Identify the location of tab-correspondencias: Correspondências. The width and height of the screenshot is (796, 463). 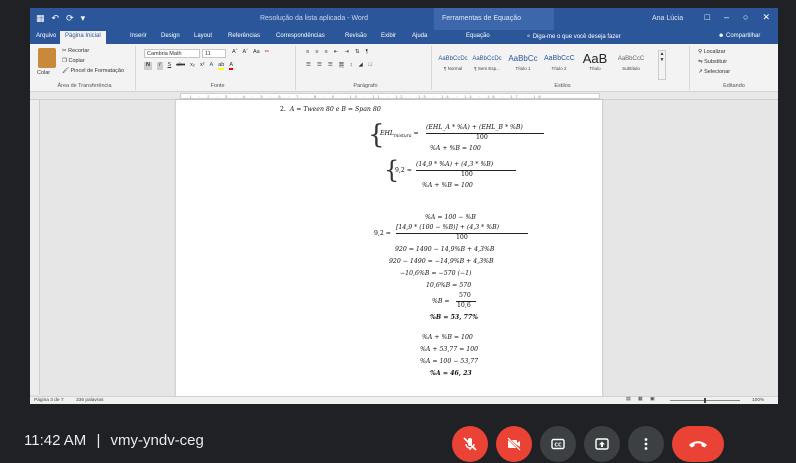
(300, 36).